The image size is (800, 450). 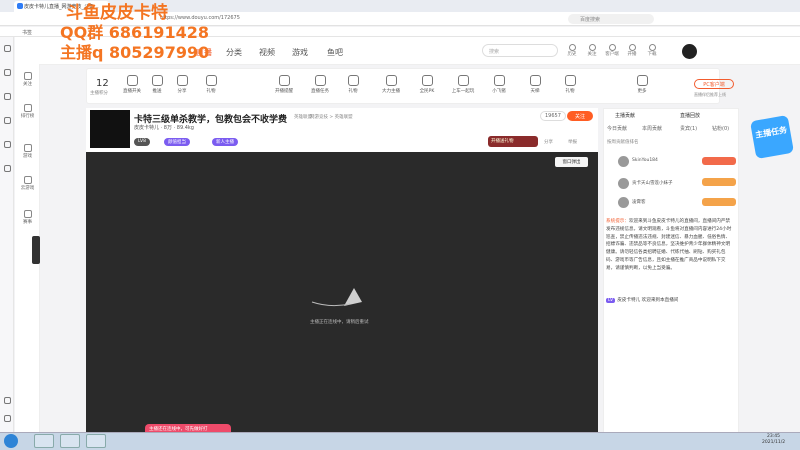 I want to click on room-meta: 网游竞技 > 英雄联盟, so click(x=331, y=117).